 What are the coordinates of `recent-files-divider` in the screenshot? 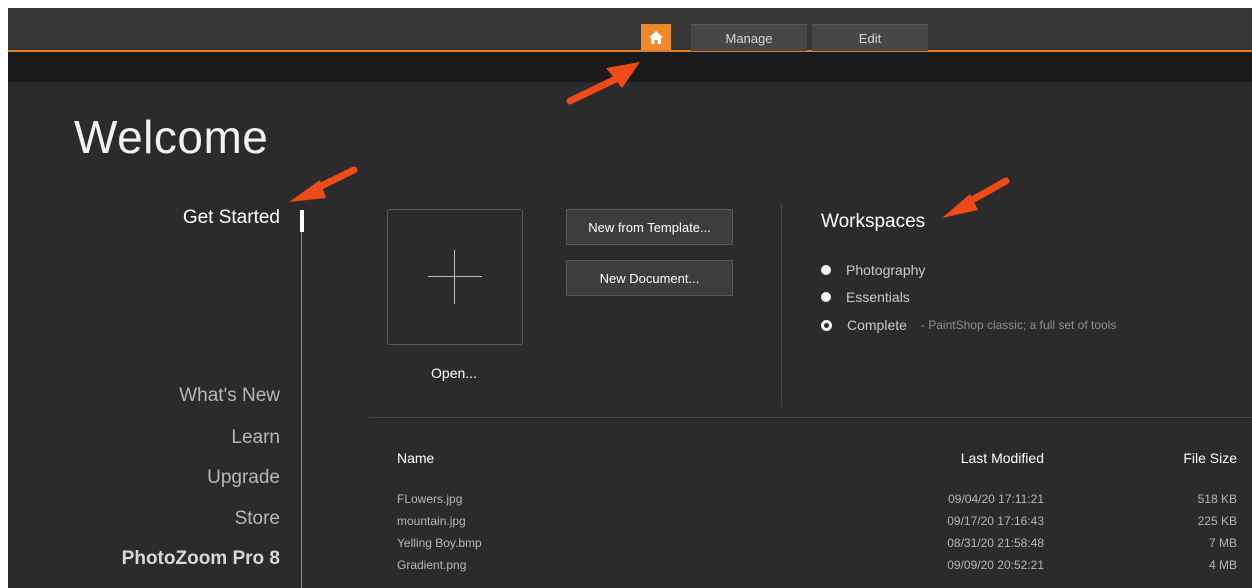 It's located at (810, 417).